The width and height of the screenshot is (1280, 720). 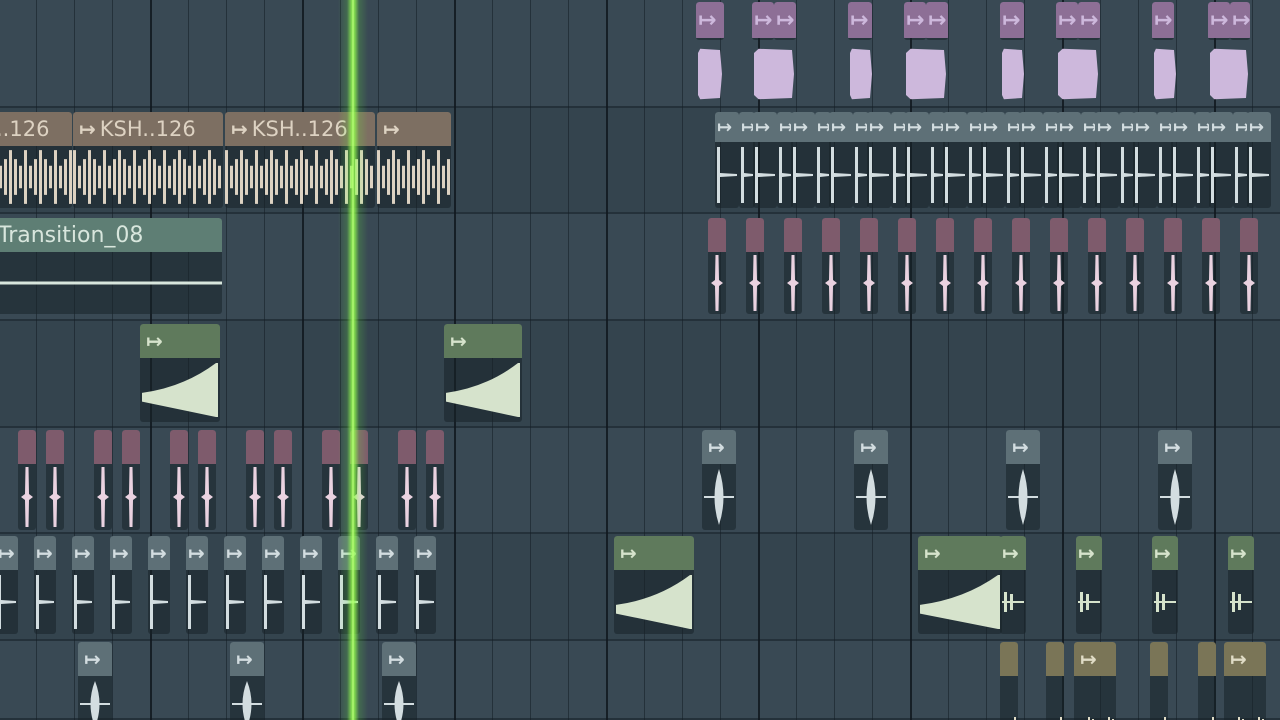 What do you see at coordinates (300, 129) in the screenshot?
I see `clip-header: ↦ KSH..126` at bounding box center [300, 129].